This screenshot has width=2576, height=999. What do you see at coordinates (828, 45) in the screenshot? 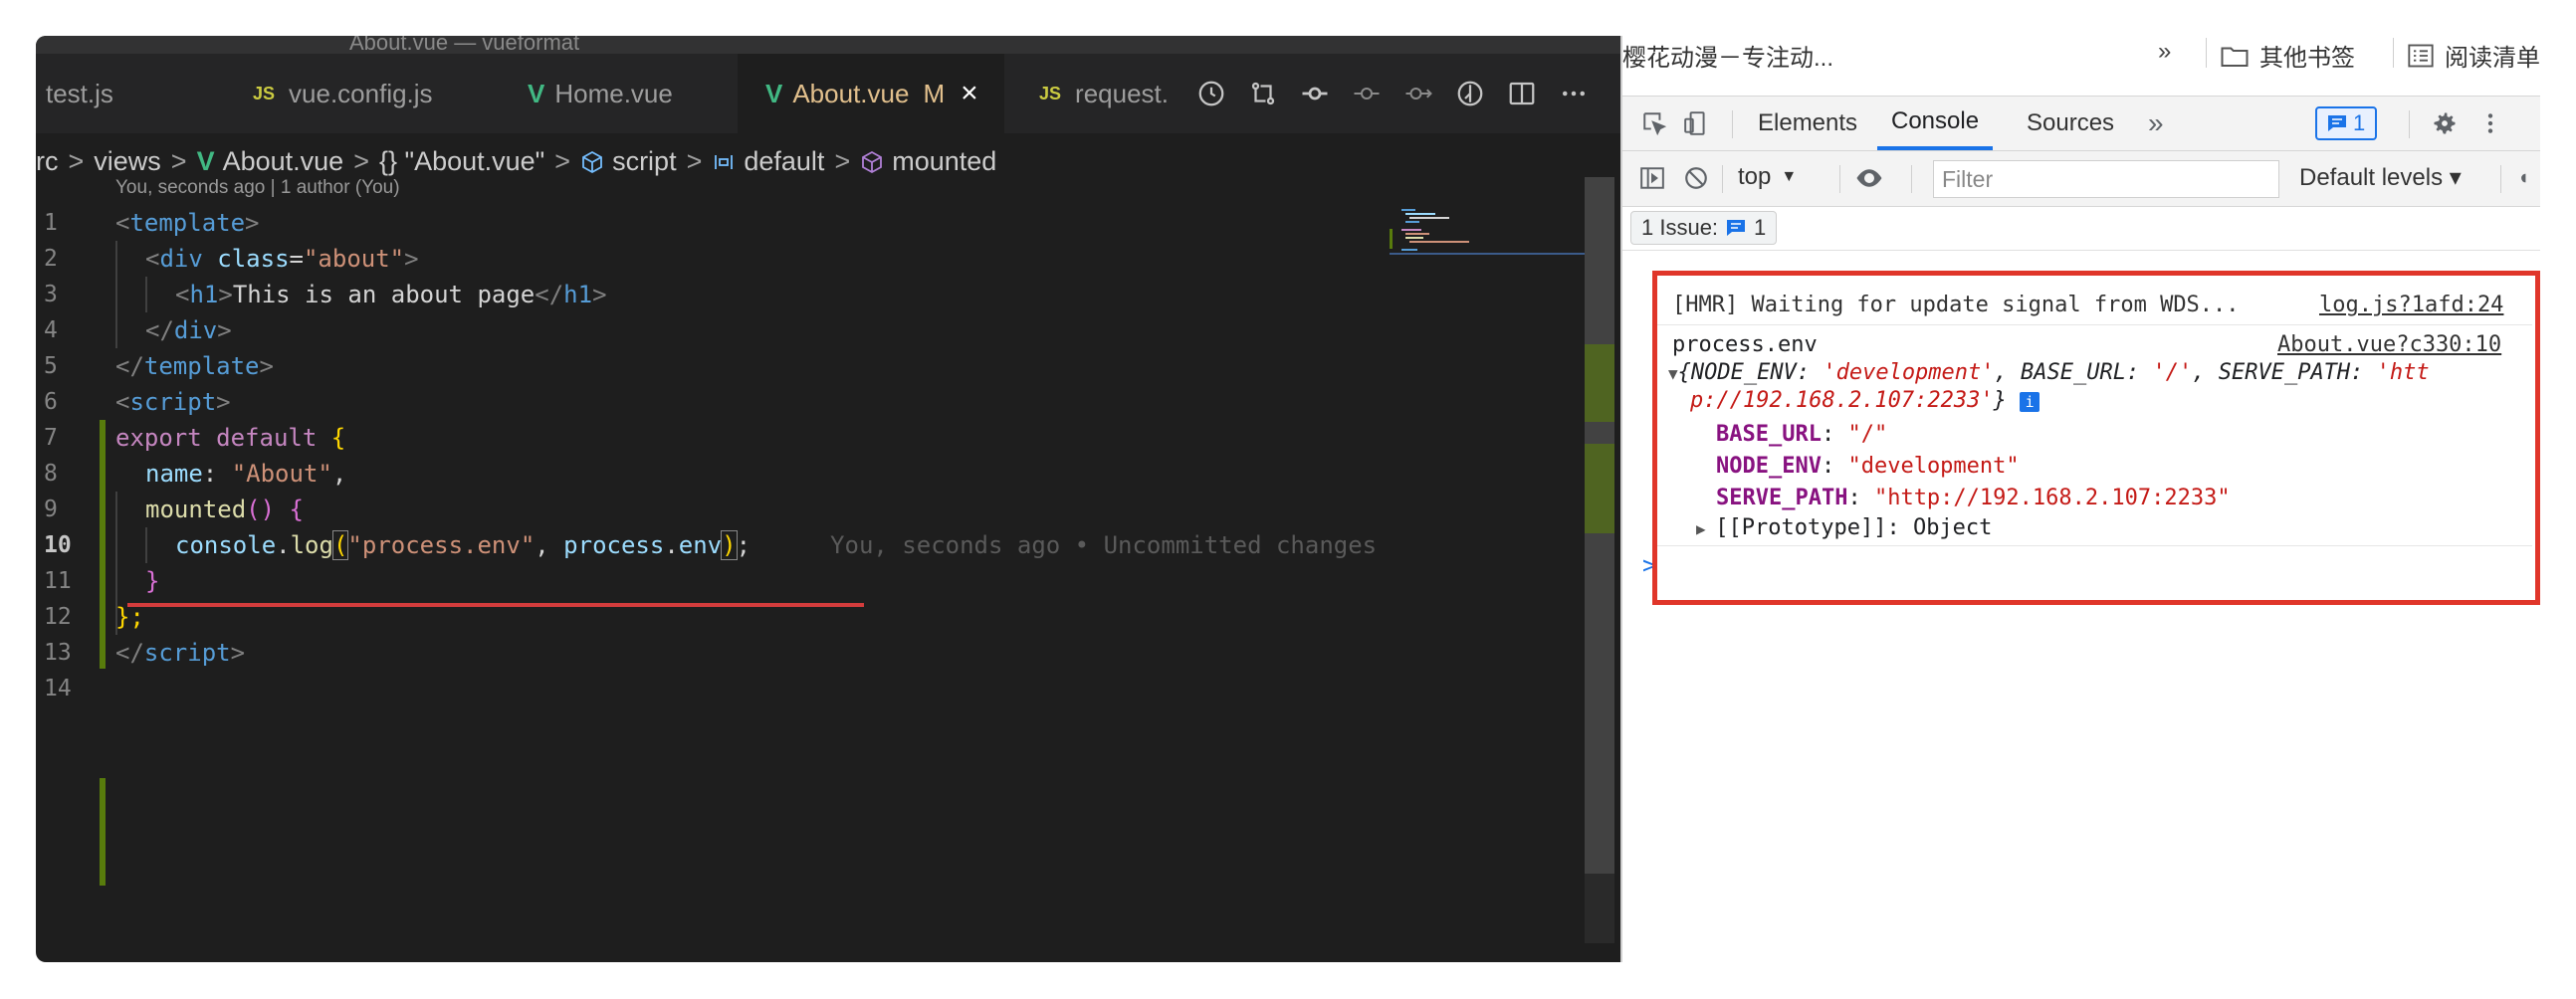
I see `title-bar: About.vue — vueformat` at bounding box center [828, 45].